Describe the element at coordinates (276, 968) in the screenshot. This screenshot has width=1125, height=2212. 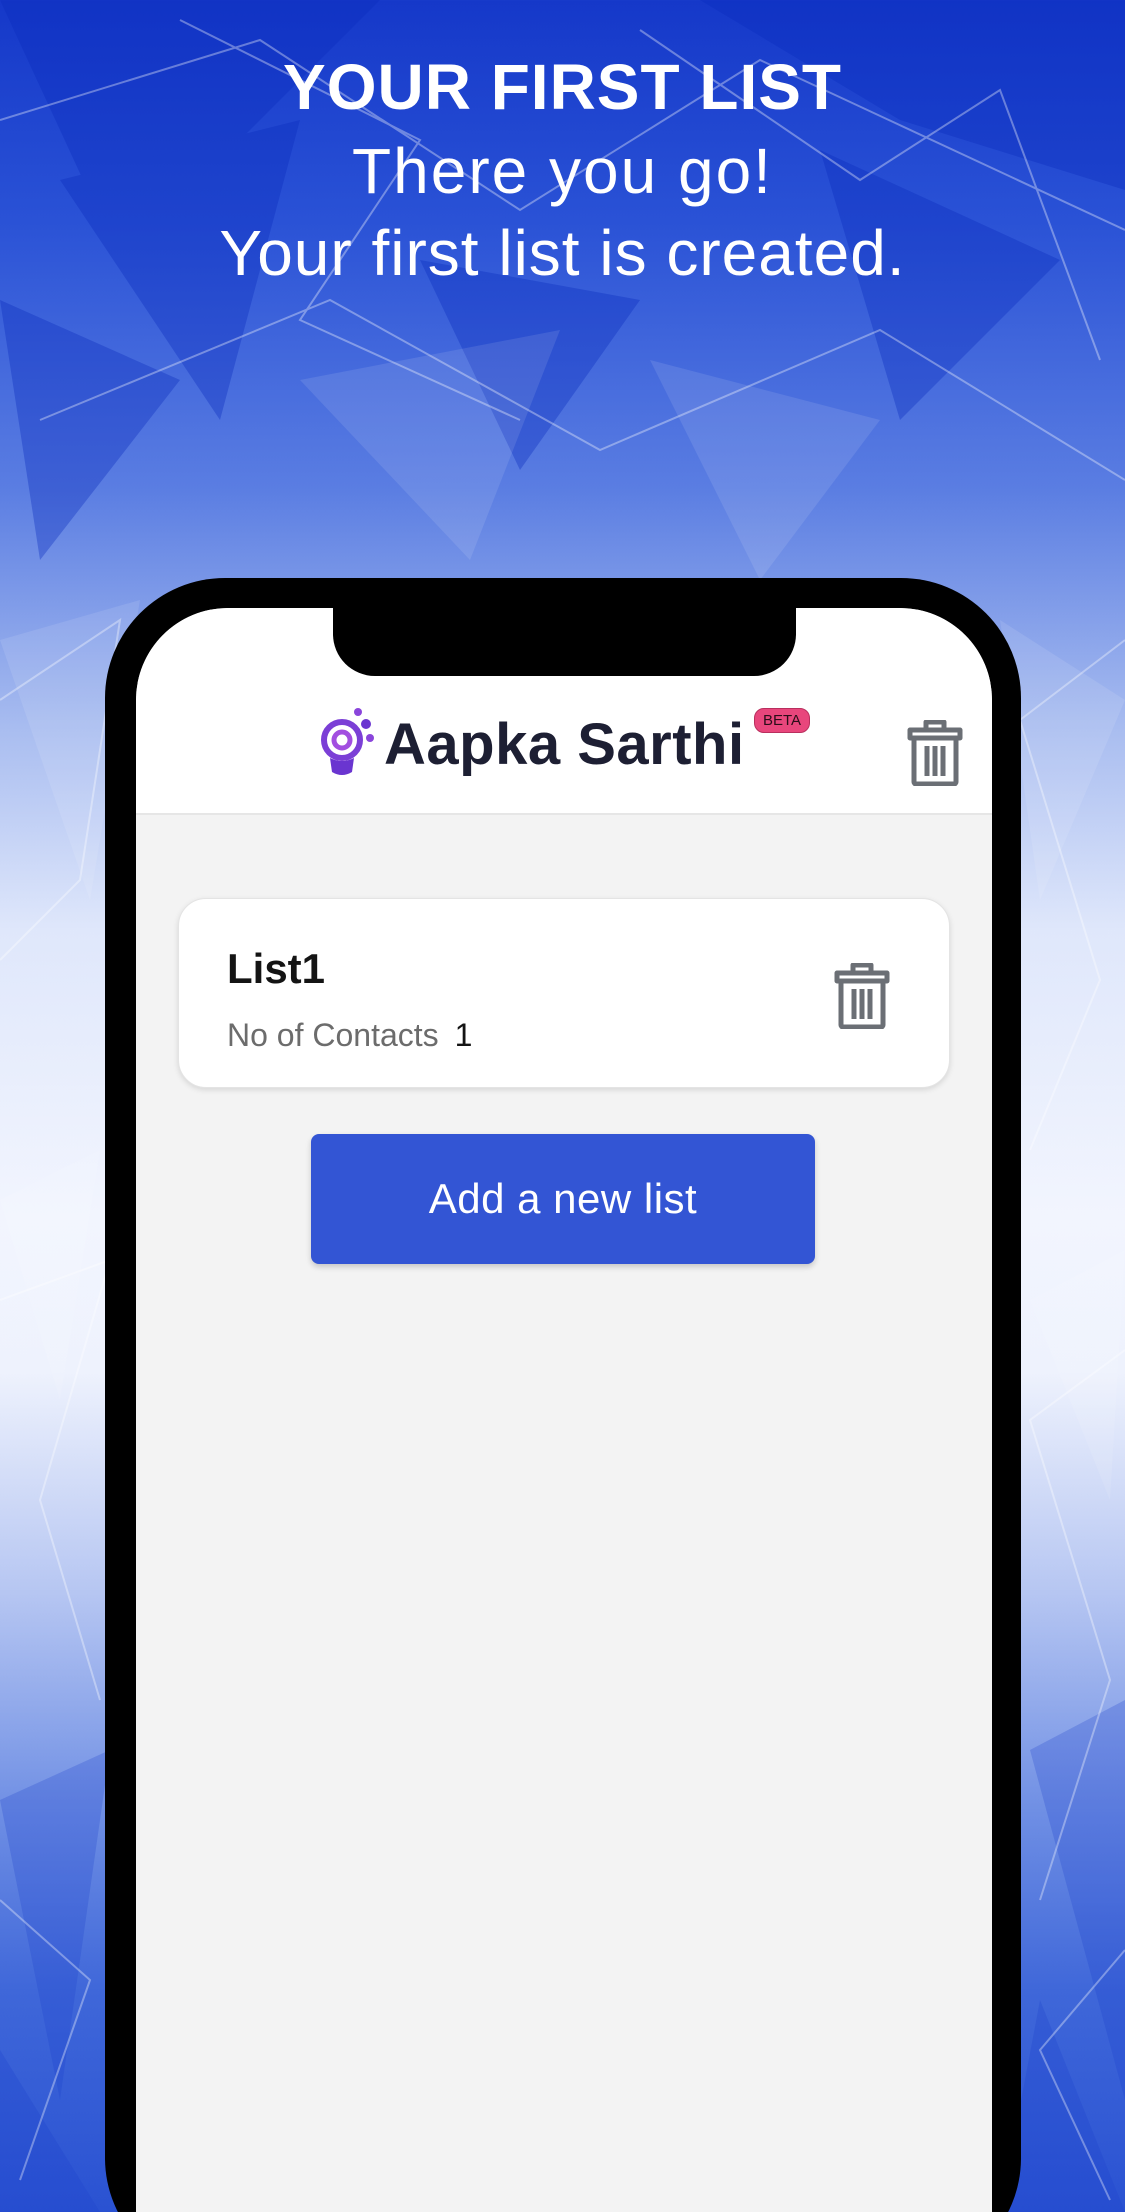
I see `list-name: List1` at that location.